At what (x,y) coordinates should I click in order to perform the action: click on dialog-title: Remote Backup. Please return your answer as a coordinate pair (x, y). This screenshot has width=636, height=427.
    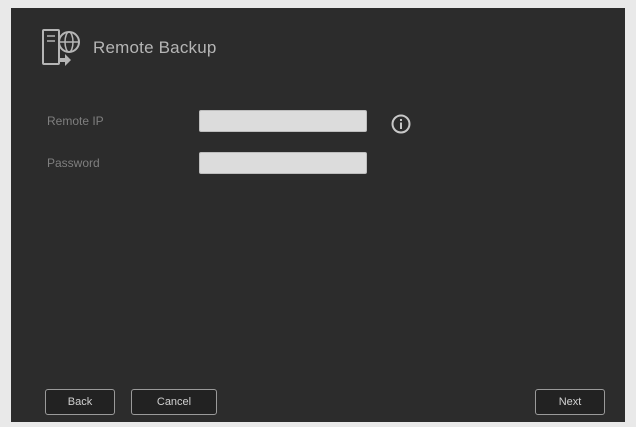
    Looking at the image, I should click on (155, 47).